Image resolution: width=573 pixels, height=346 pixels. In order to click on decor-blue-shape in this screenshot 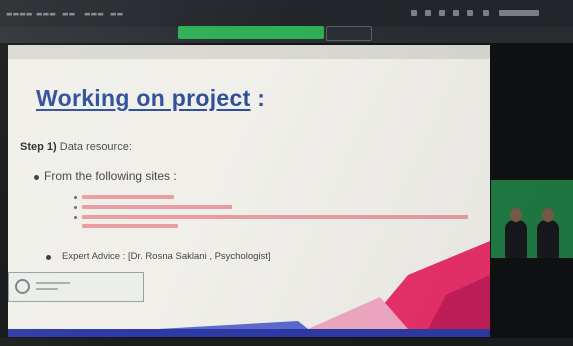, I will do `click(233, 325)`.